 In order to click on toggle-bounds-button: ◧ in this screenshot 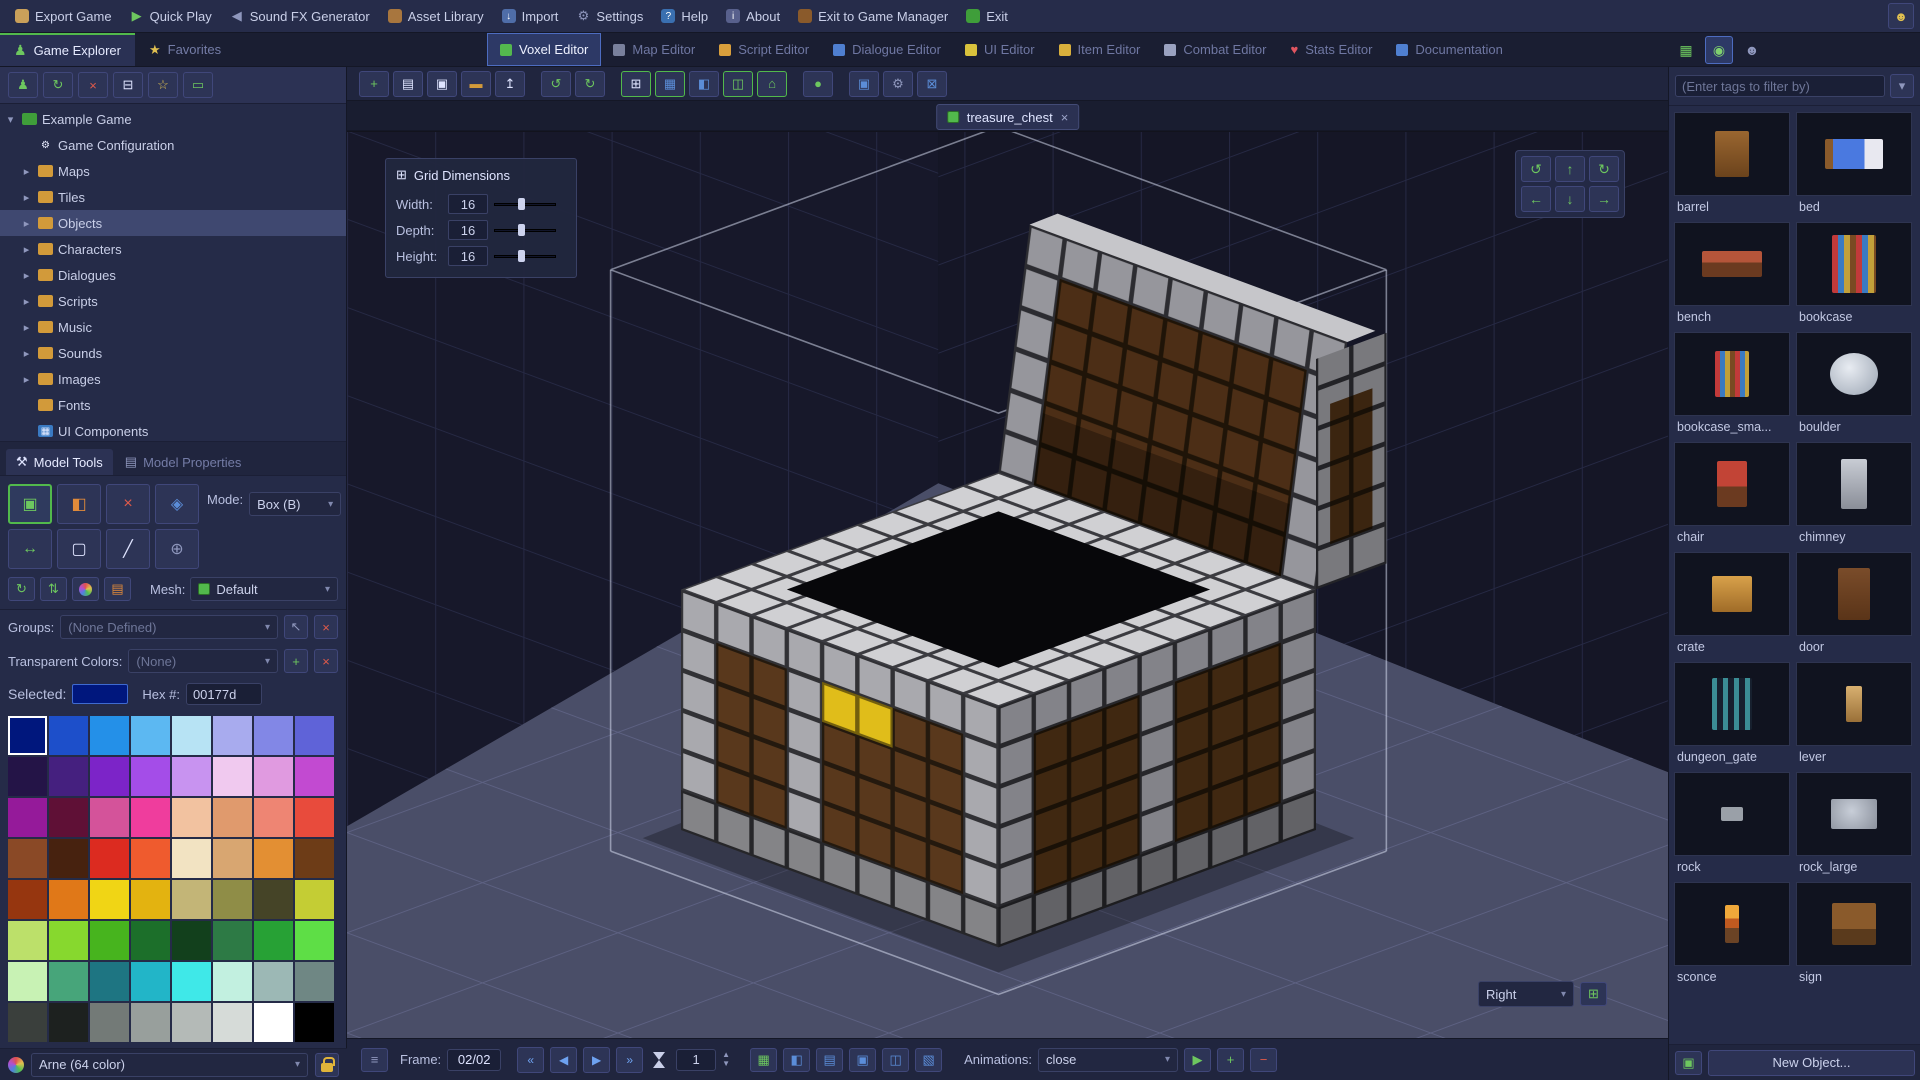, I will do `click(704, 83)`.